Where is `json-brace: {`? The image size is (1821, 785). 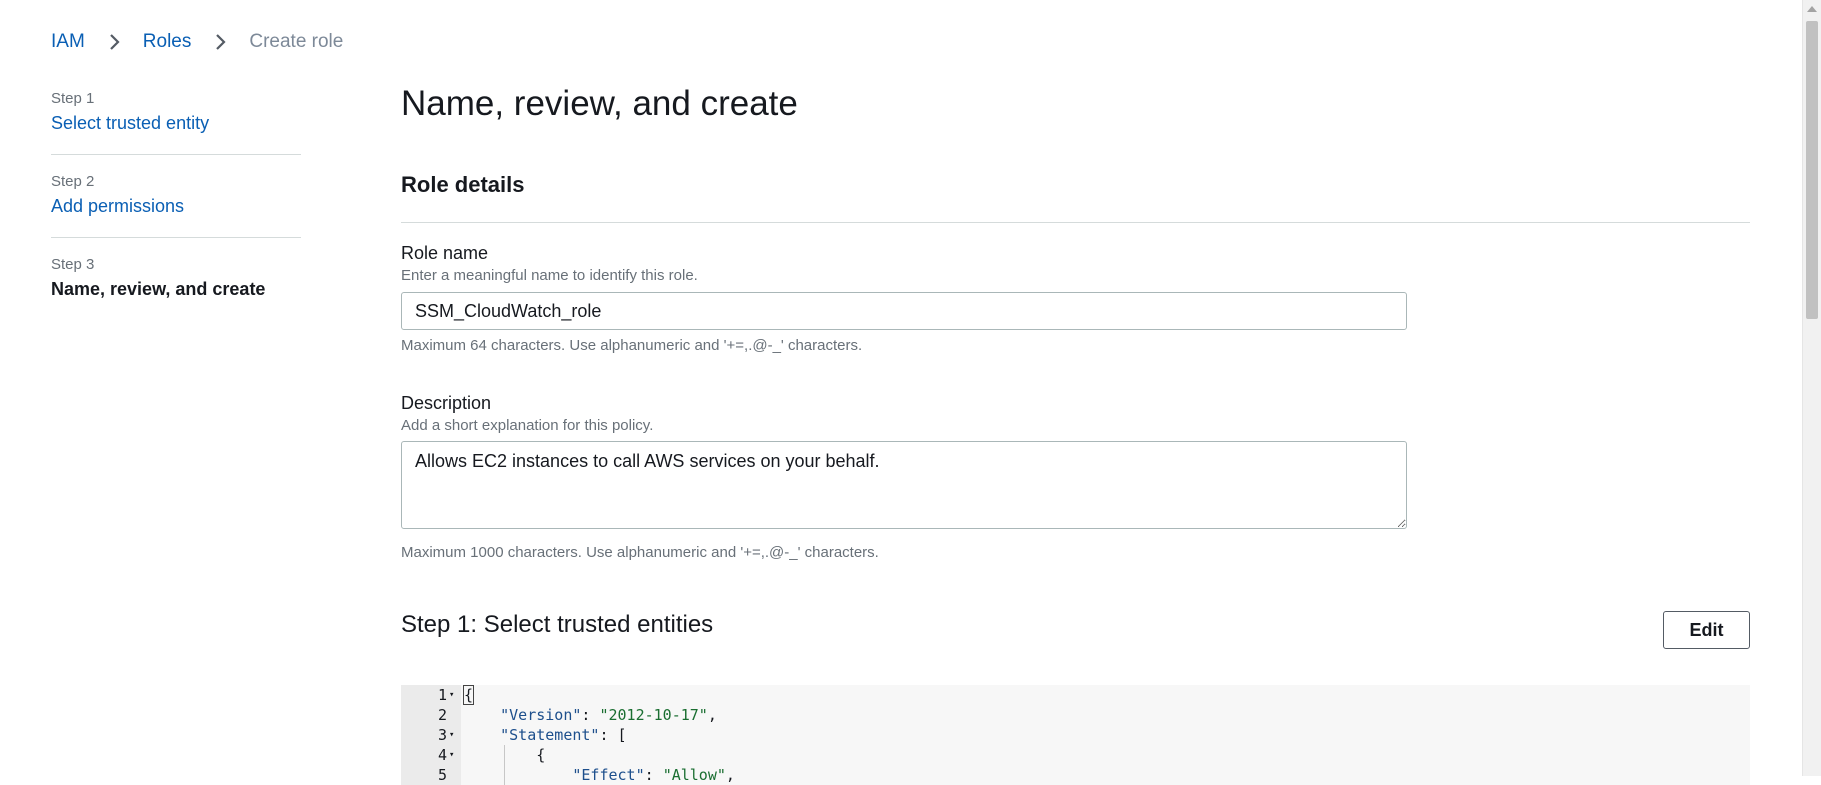
json-brace: { is located at coordinates (541, 755).